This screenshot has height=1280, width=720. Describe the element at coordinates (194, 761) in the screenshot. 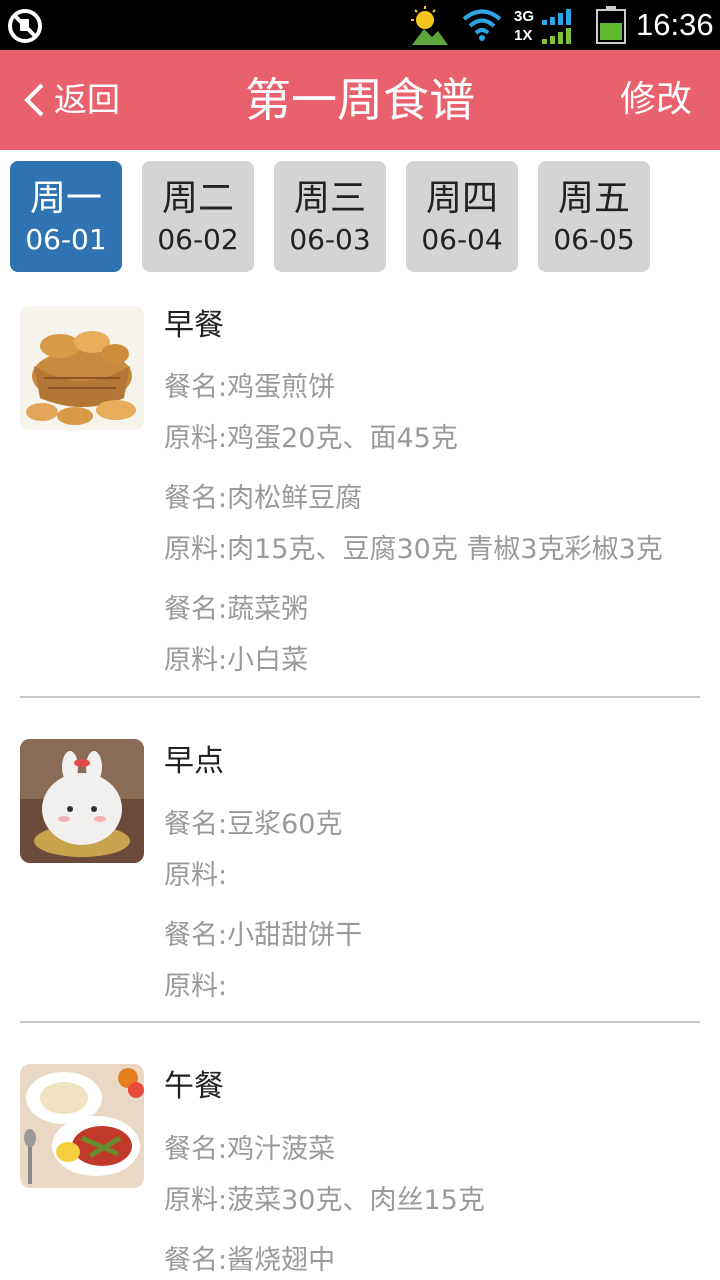

I see `meal-type: 早点` at that location.